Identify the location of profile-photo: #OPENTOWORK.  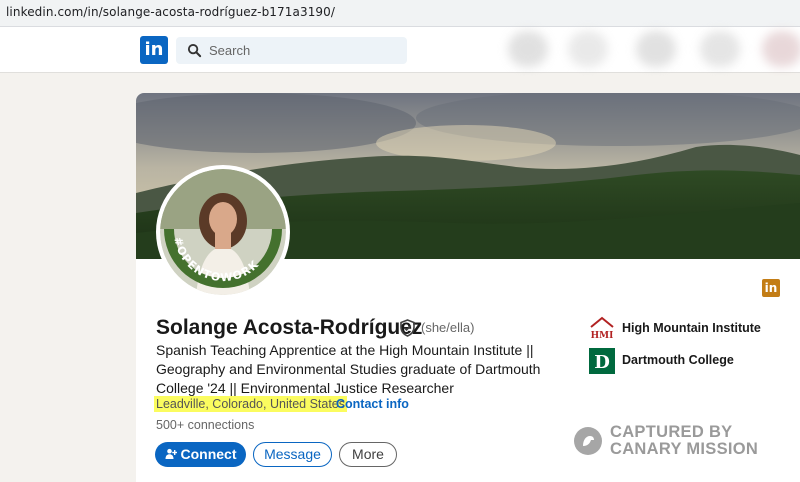
(223, 232).